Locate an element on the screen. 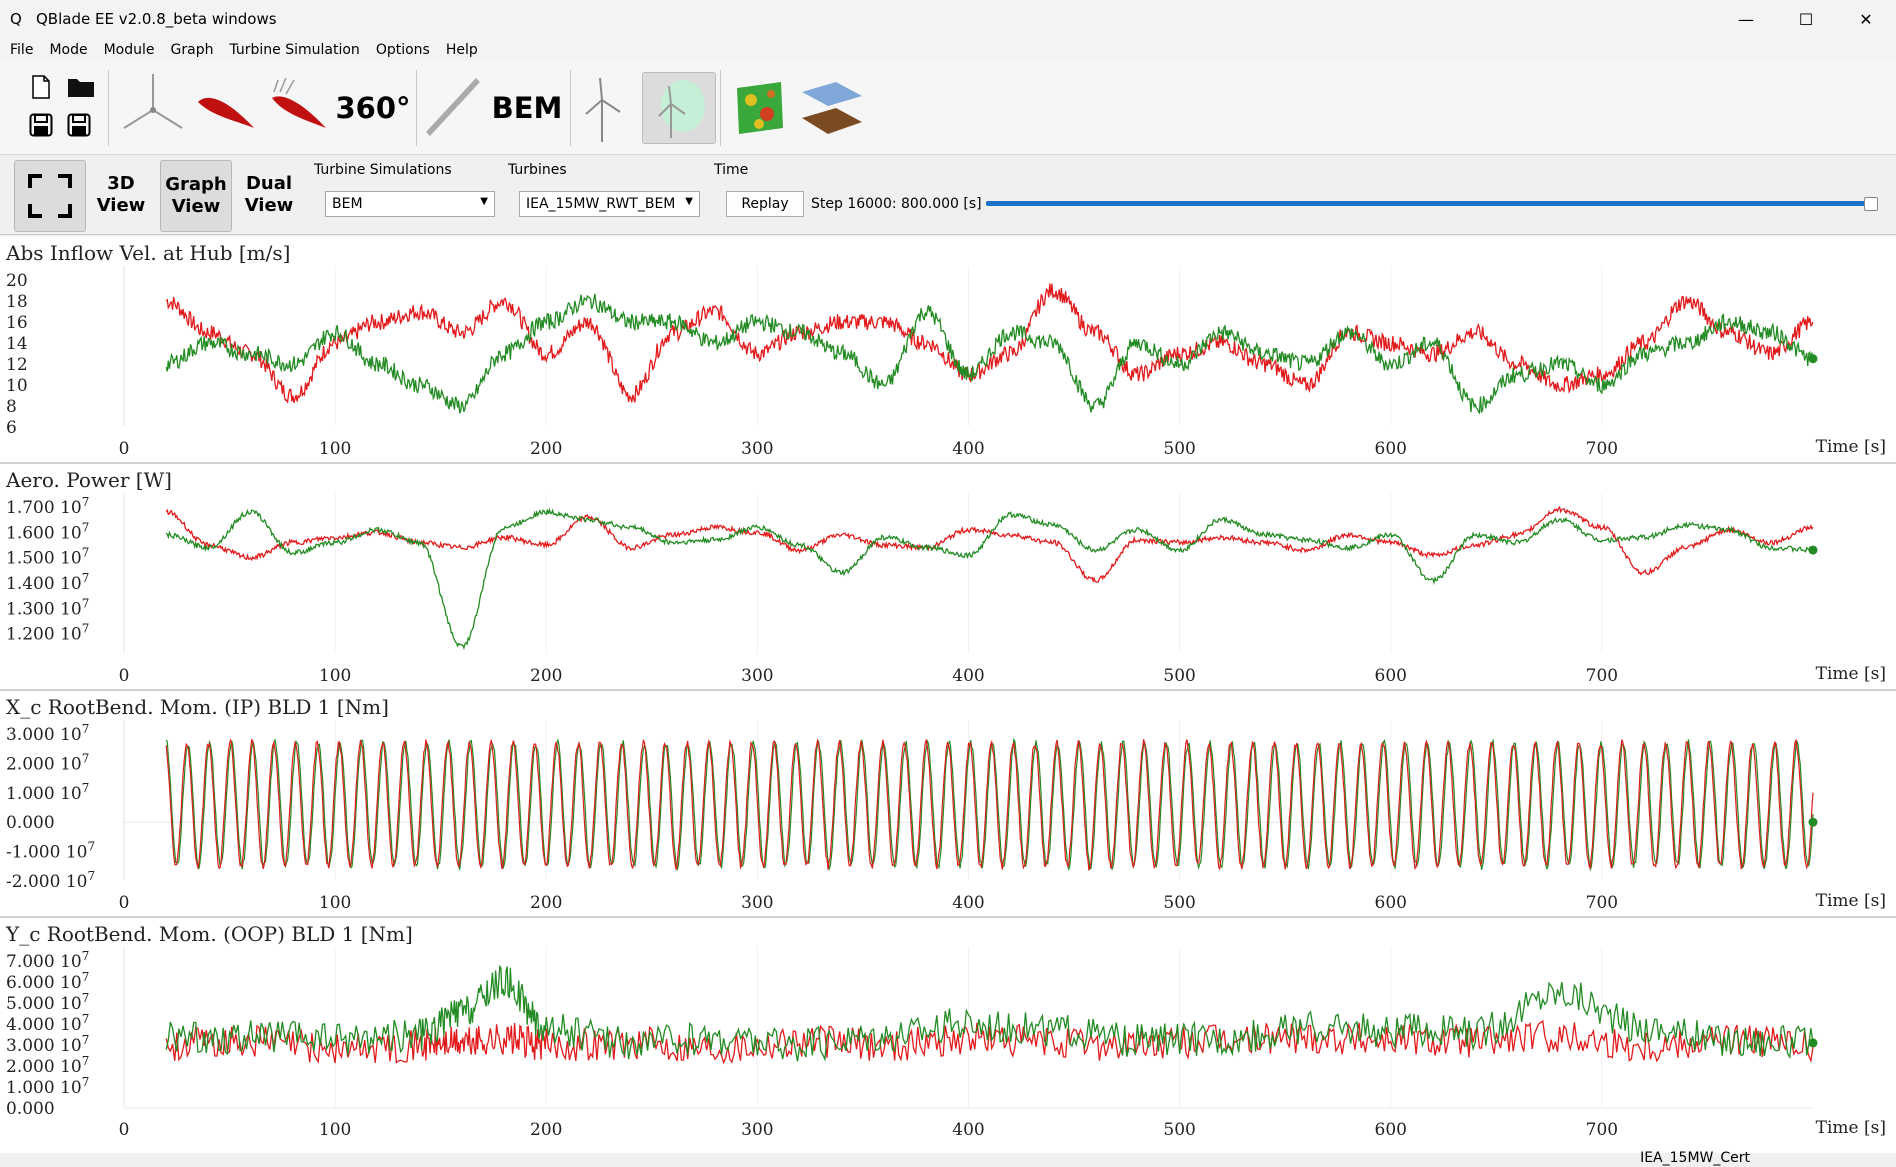 Image resolution: width=1896 pixels, height=1167 pixels. close-button: ✕ is located at coordinates (1866, 19).